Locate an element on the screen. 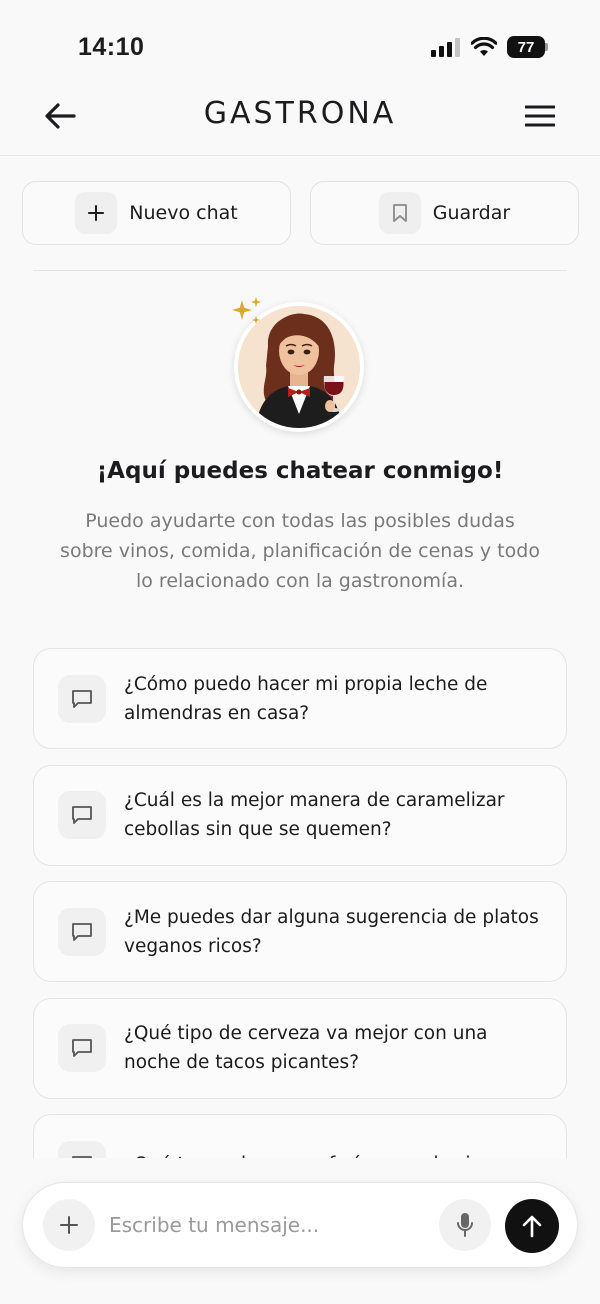  send-button is located at coordinates (532, 1226).